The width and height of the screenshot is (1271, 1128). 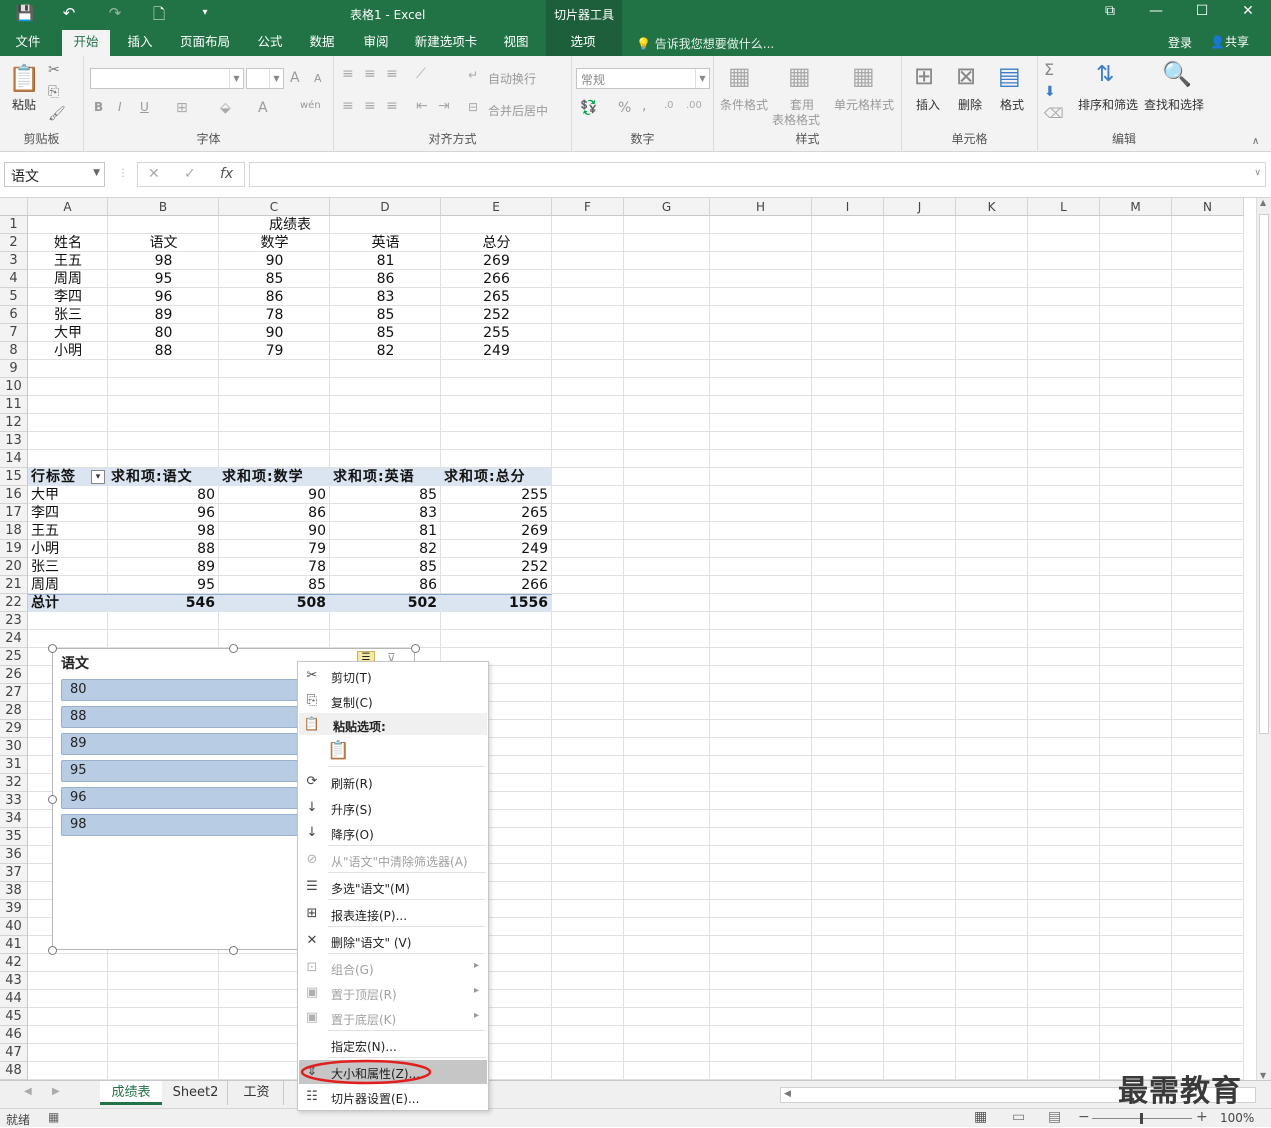 I want to click on row-header: 31, so click(x=14, y=765).